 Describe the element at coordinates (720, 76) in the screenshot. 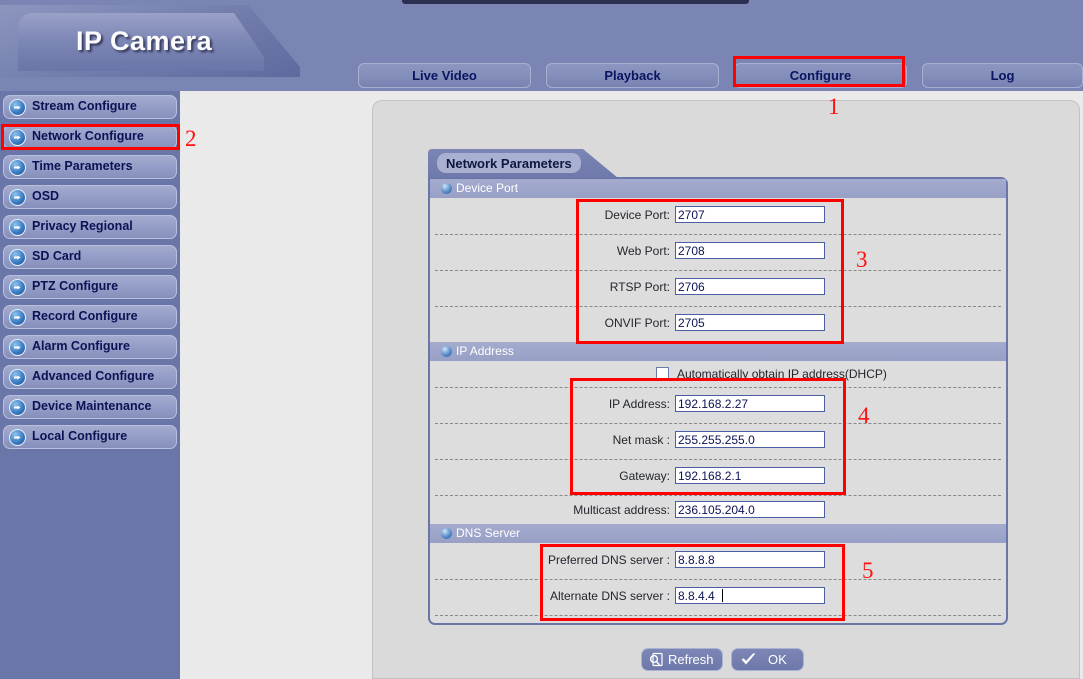

I see `nav-tabs: Live Video Playback Configure Log` at that location.